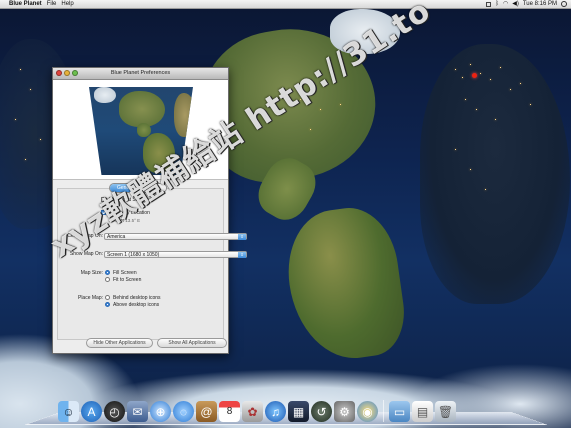 The width and height of the screenshot is (571, 428). I want to click on spaces-icon: ▦, so click(298, 411).